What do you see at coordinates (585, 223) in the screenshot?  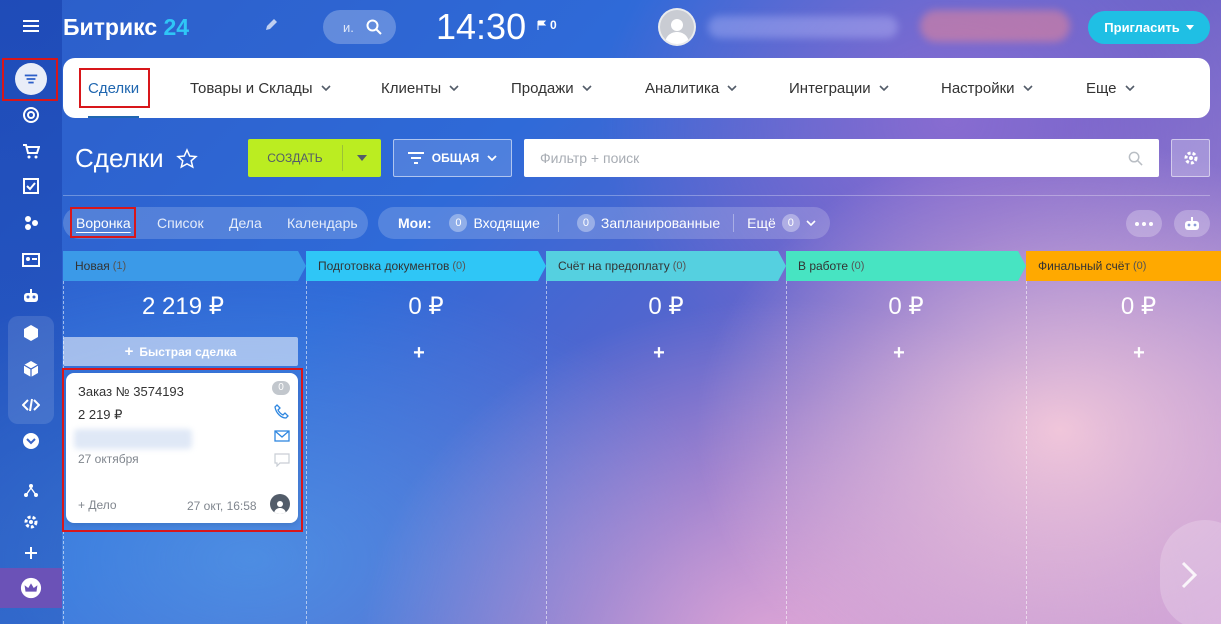 I see `planned-count: 0` at bounding box center [585, 223].